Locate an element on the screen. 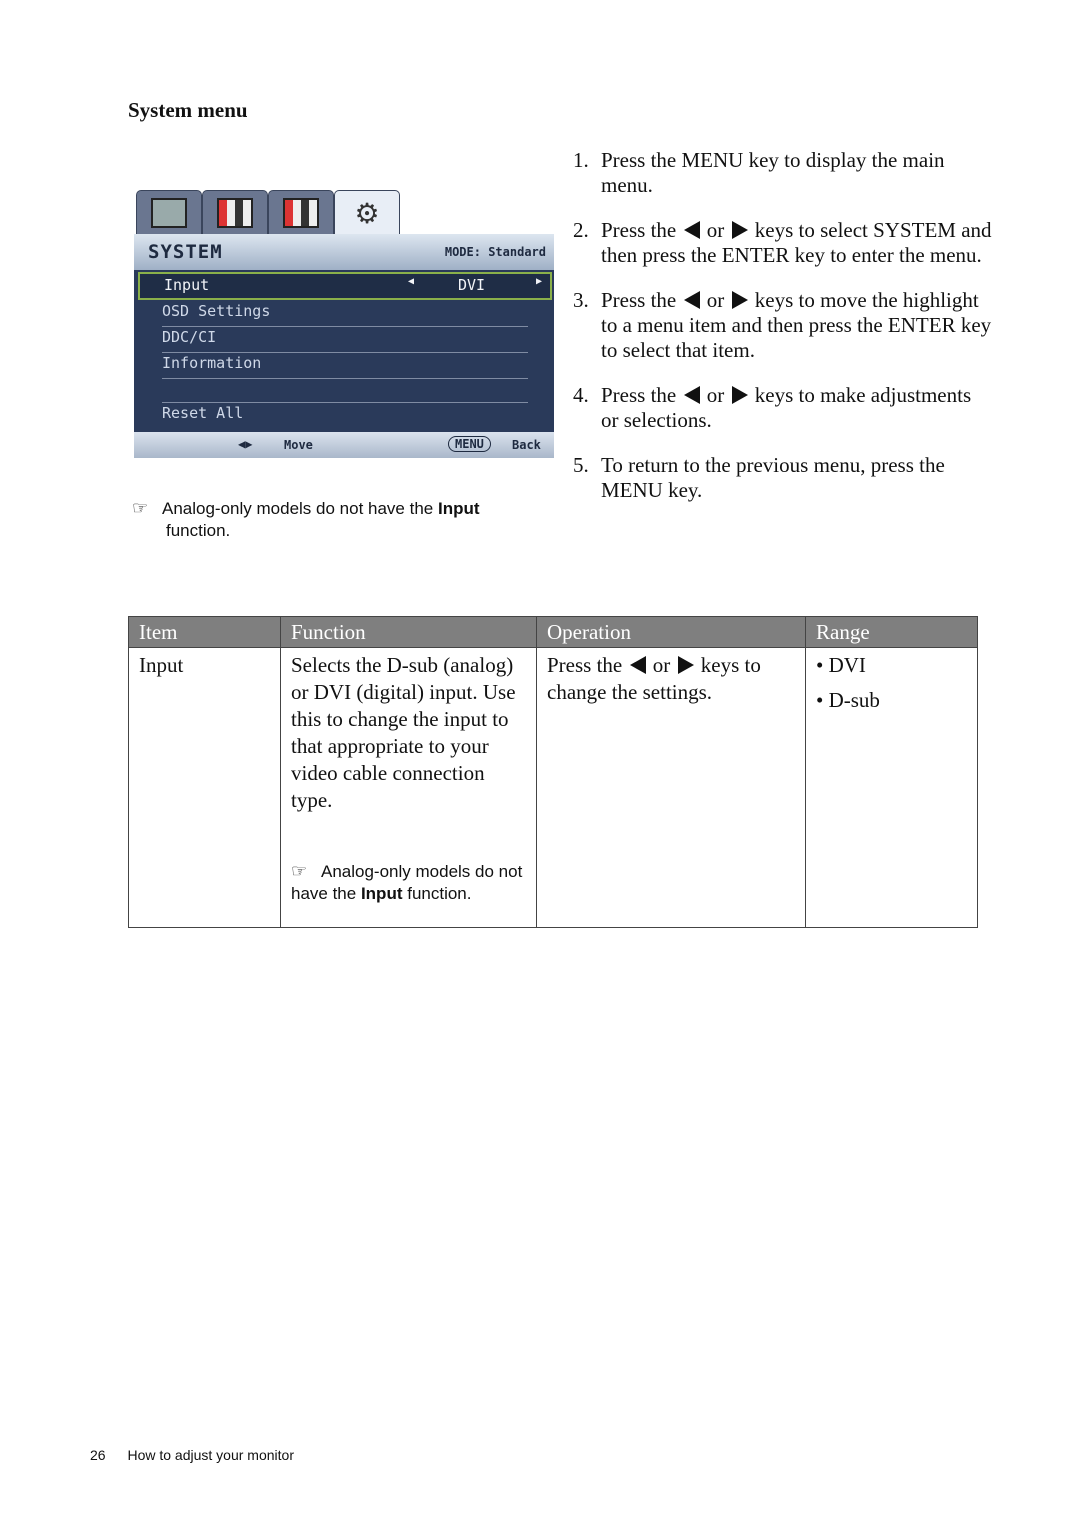  page-footer: 26 How to adjust your monitor is located at coordinates (192, 1455).